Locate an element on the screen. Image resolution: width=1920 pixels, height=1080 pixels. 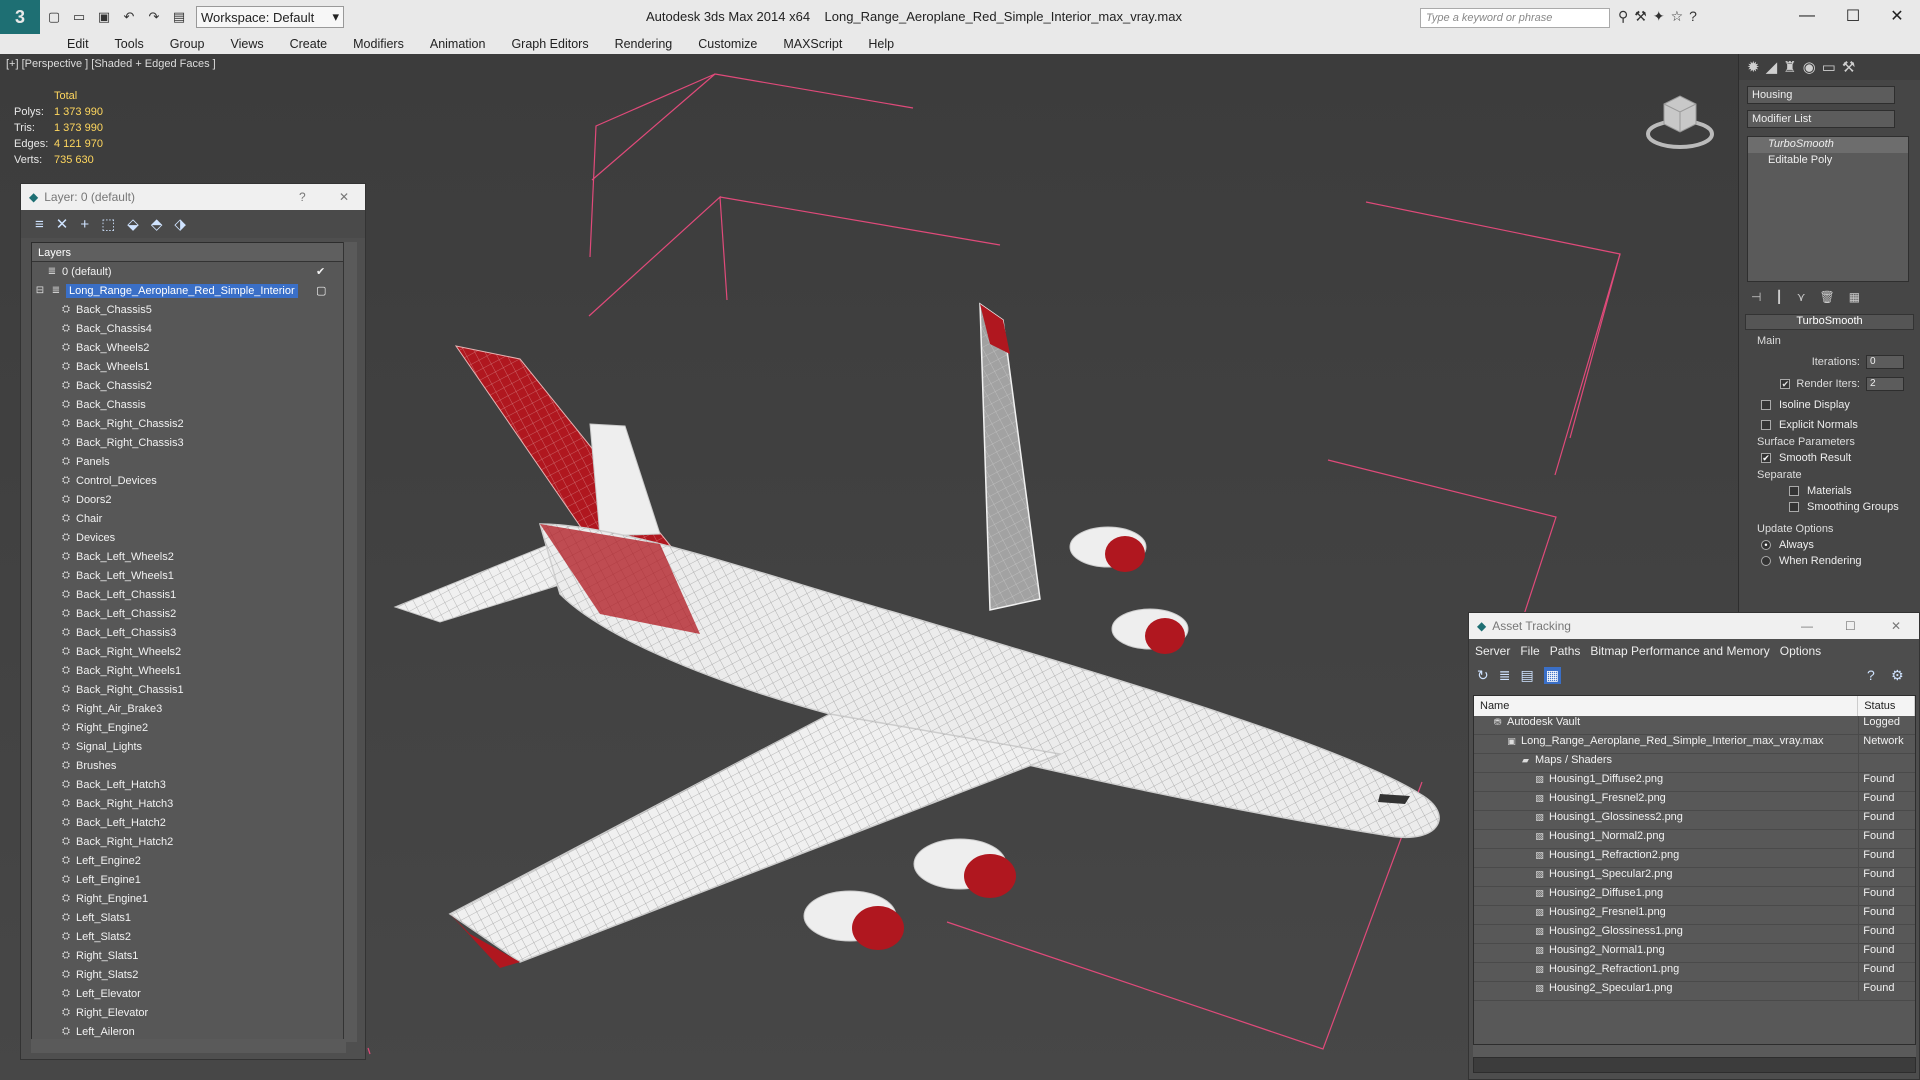
iterations-spinner: Iterations: 0 is located at coordinates (1821, 362).